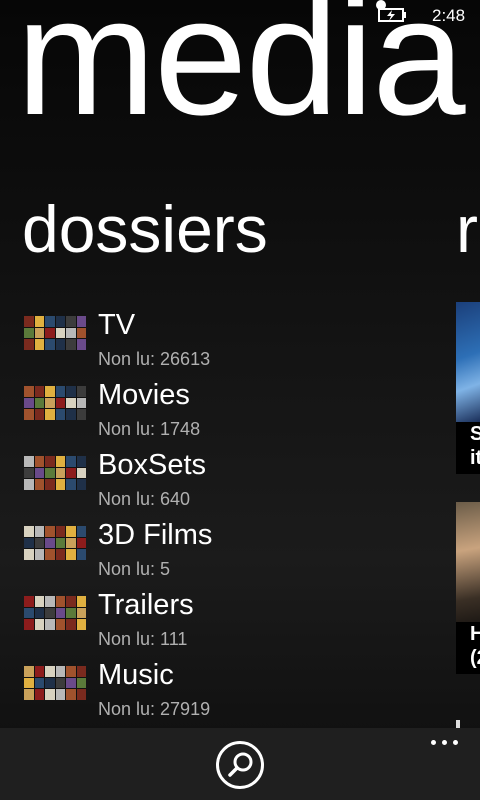 This screenshot has width=480, height=800. I want to click on folder-item-music: Music Non lu: 27919, so click(234, 693).